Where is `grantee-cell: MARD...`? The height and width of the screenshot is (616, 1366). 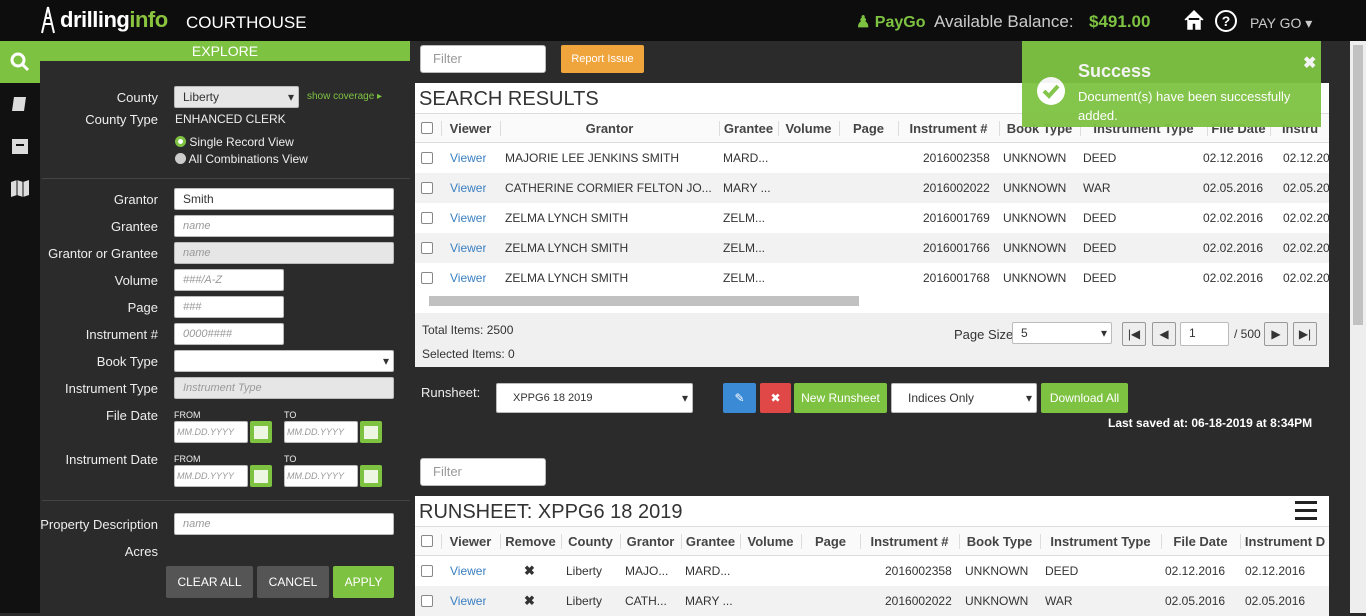 grantee-cell: MARD... is located at coordinates (708, 571).